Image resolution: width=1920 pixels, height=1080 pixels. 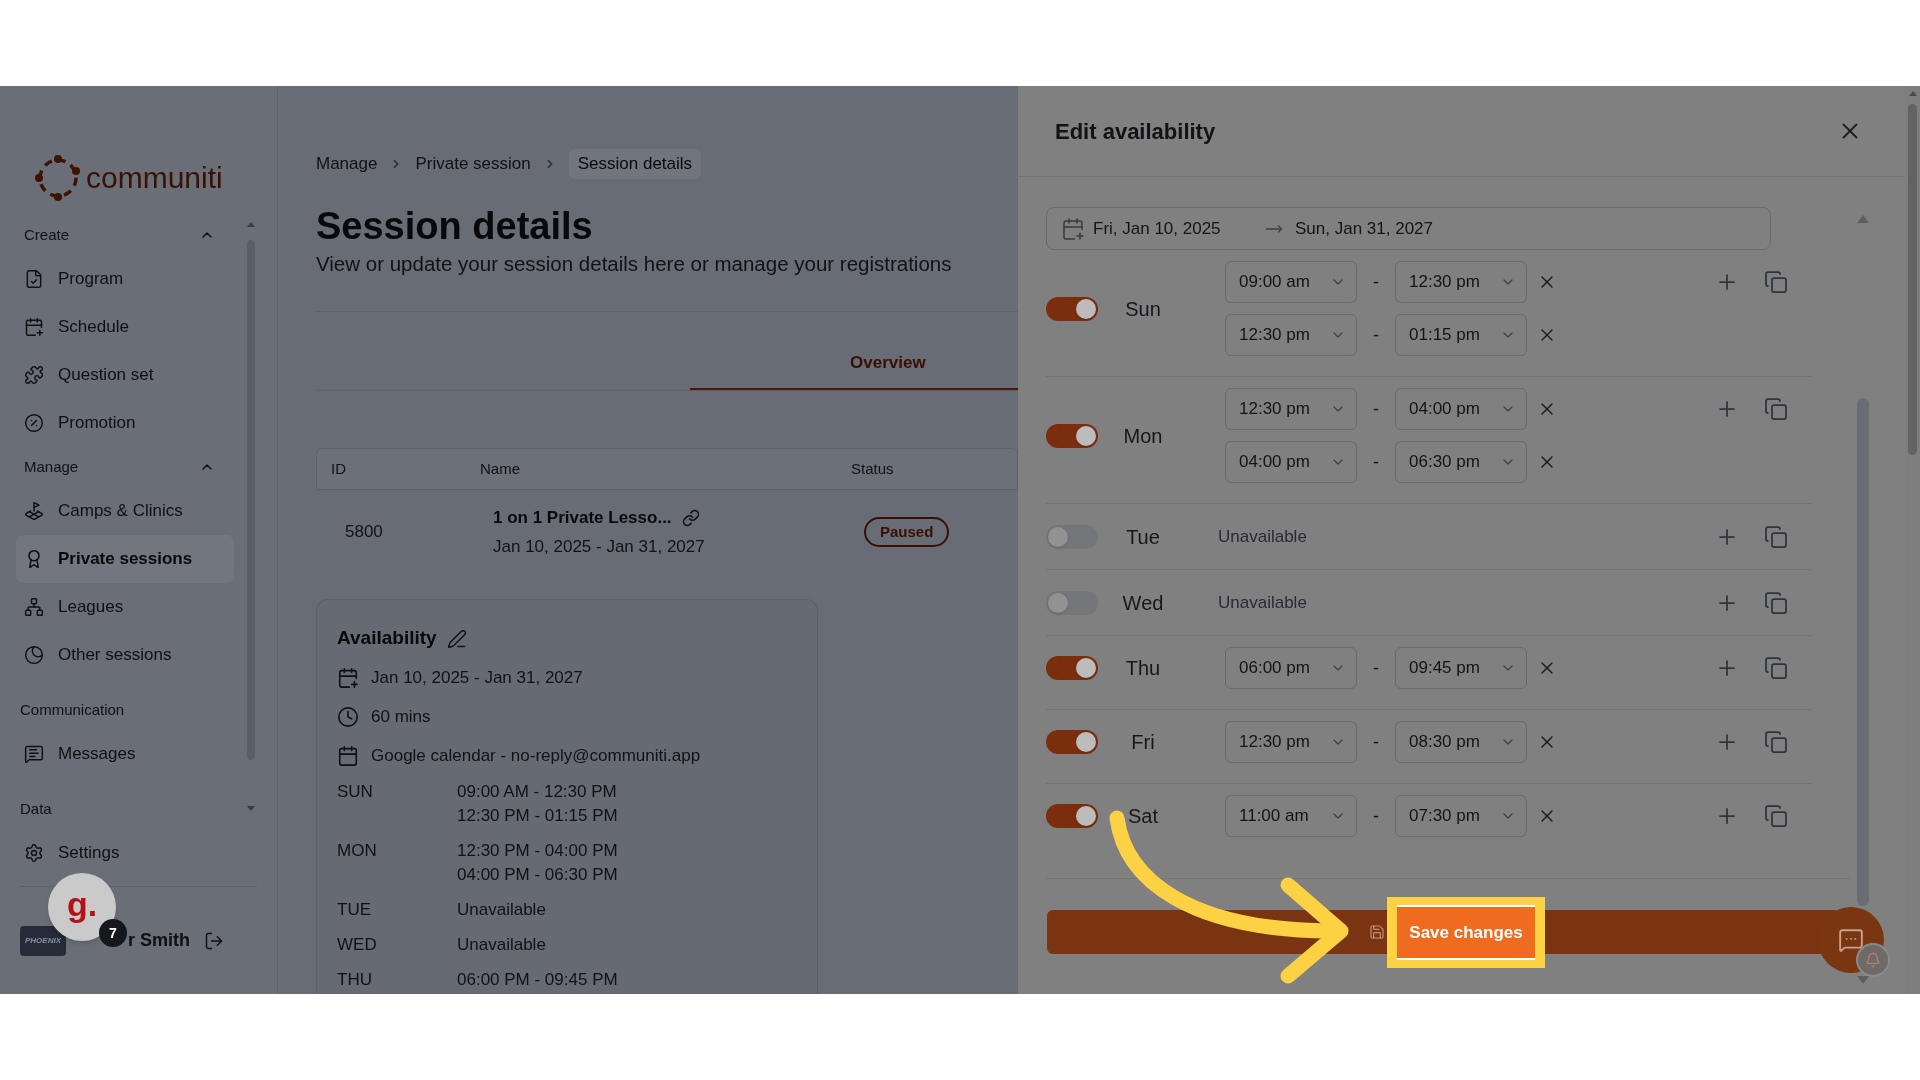 What do you see at coordinates (1157, 228) in the screenshot?
I see `start-date: Fri, Jan 10, 2025` at bounding box center [1157, 228].